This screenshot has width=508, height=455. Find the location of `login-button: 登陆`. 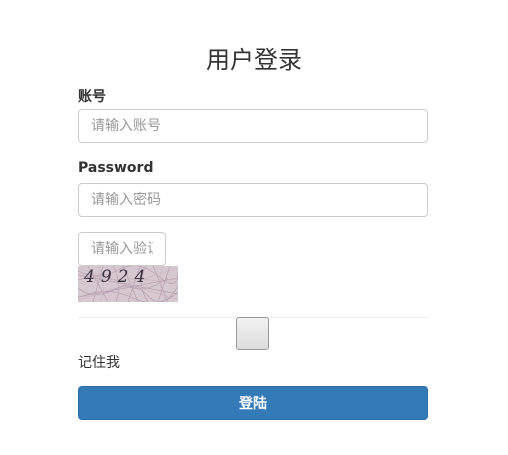

login-button: 登陆 is located at coordinates (253, 403).